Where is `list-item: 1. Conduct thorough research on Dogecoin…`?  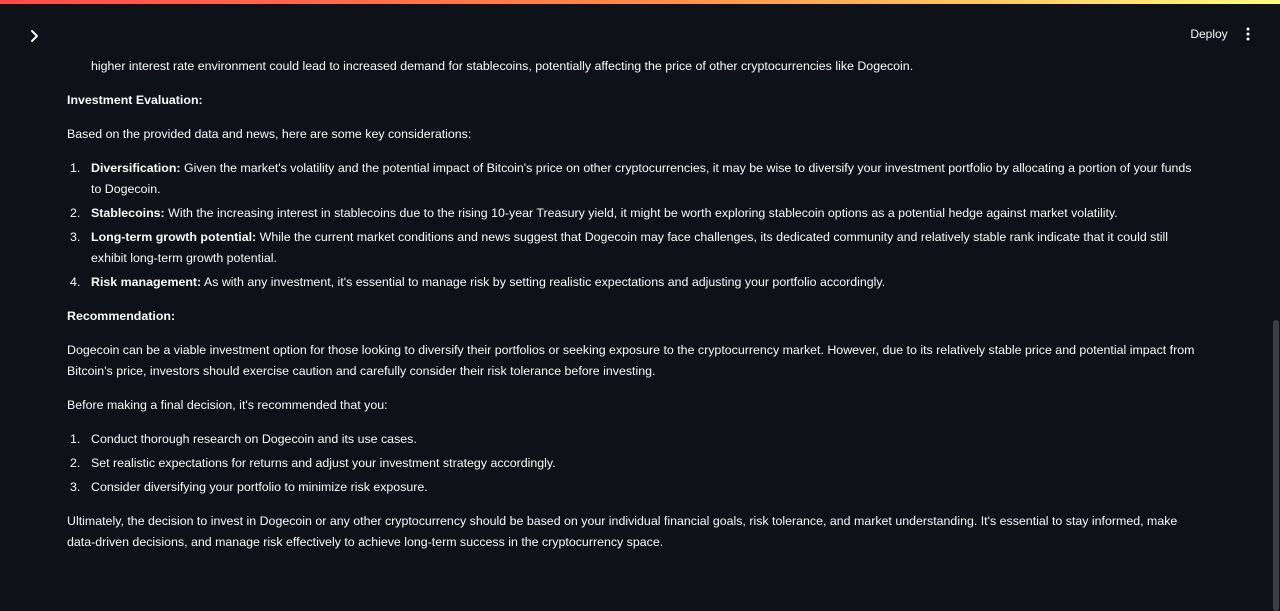 list-item: 1. Conduct thorough research on Dogecoin… is located at coordinates (634, 439).